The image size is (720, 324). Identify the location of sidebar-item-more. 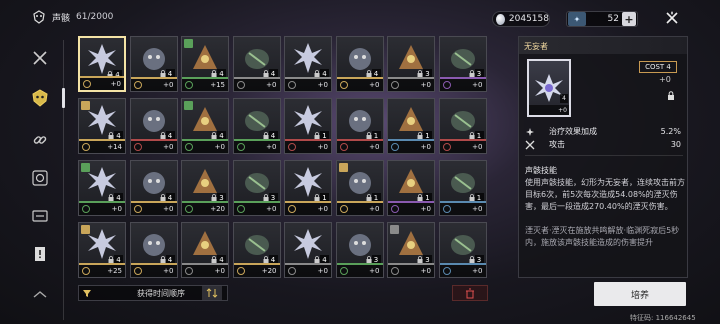
(40, 294).